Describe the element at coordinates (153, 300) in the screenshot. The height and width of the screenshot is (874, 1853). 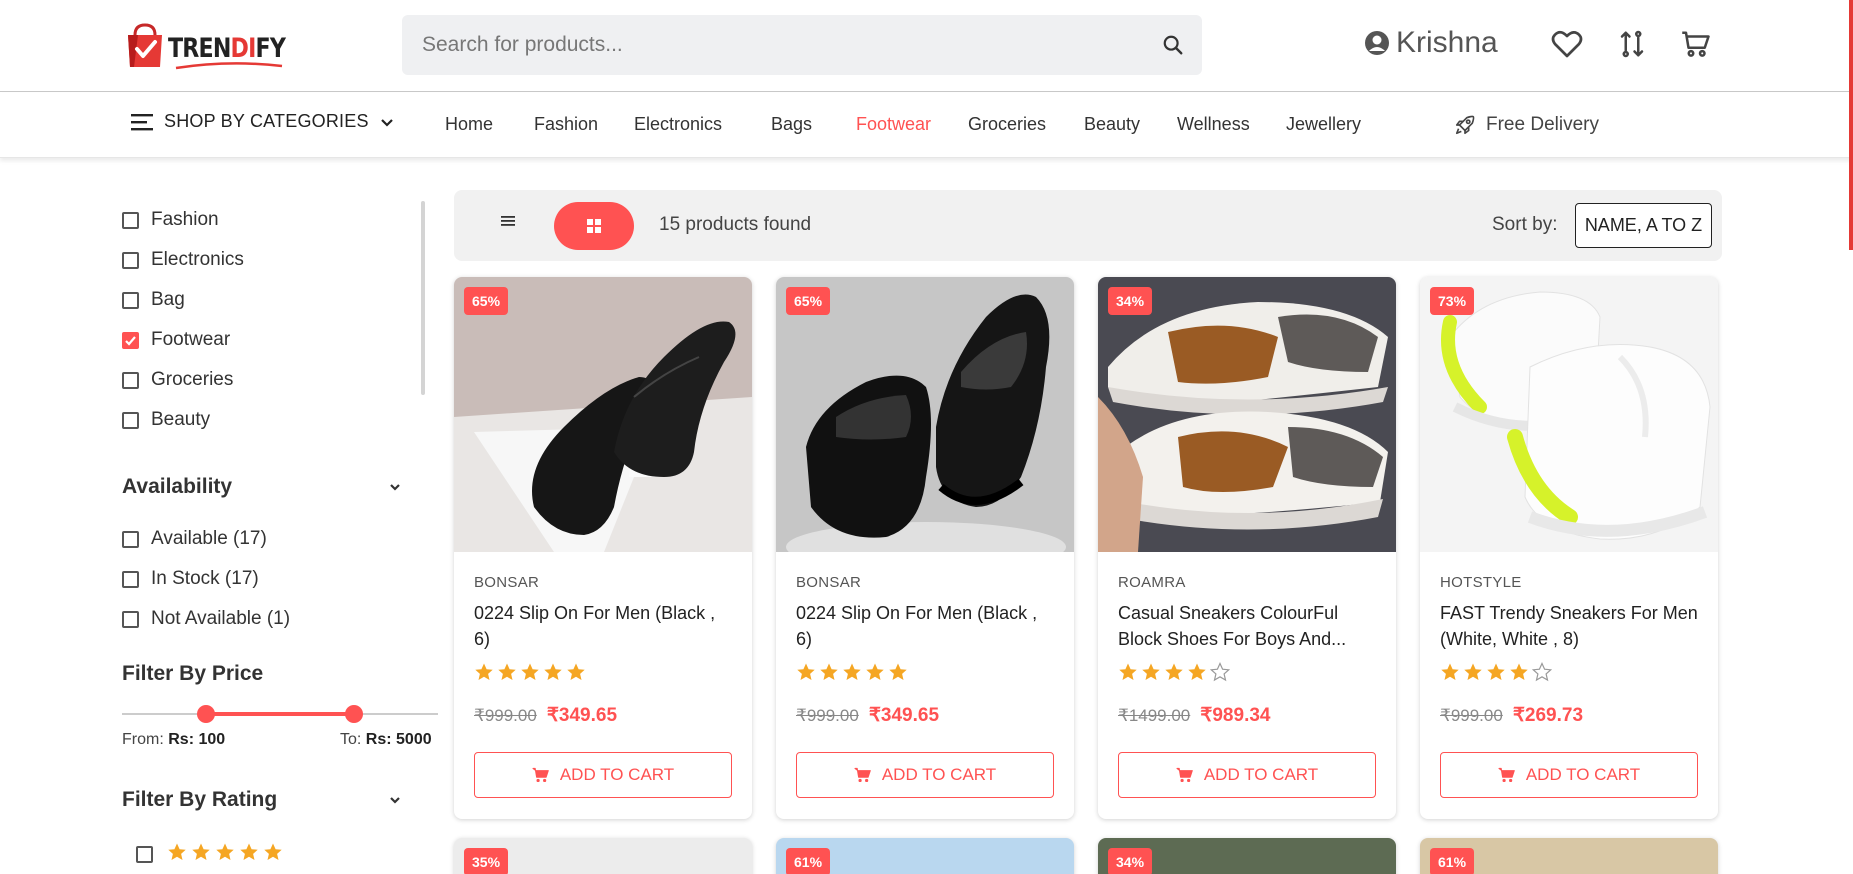
I see `cat-list-item-bag: Bag` at that location.